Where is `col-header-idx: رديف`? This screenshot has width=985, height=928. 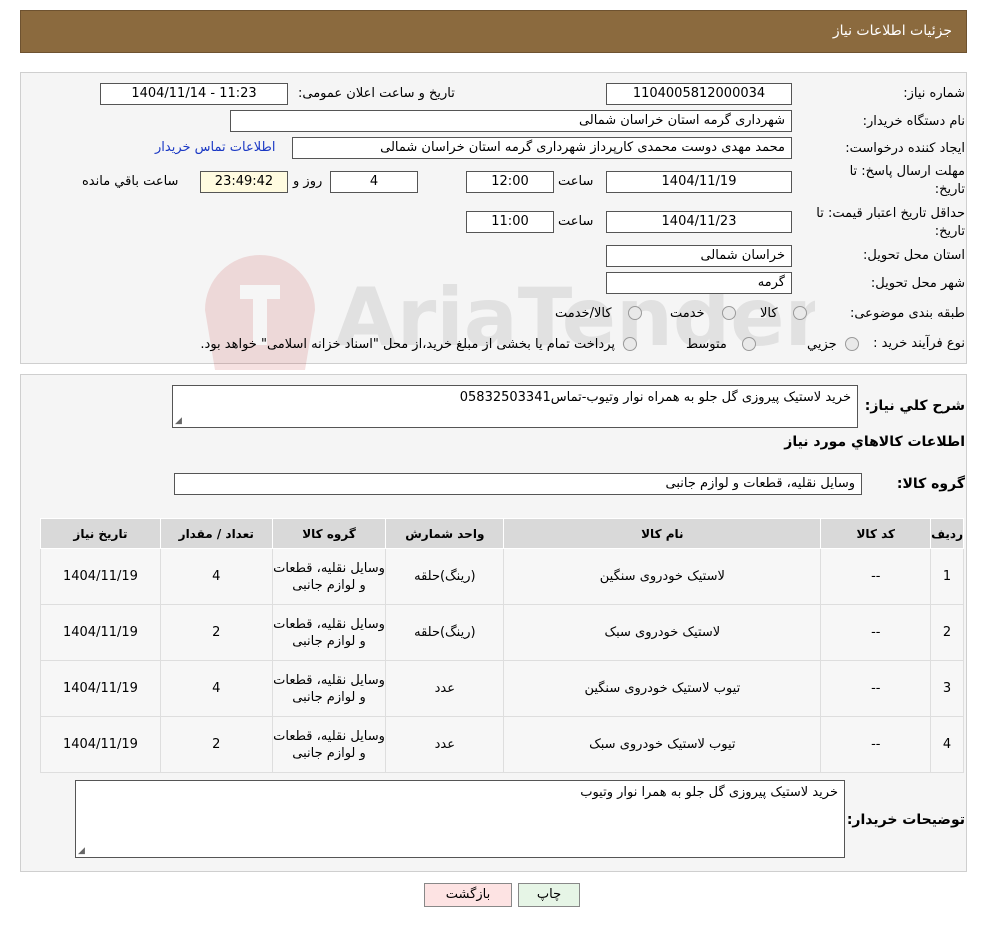 col-header-idx: رديف is located at coordinates (947, 533).